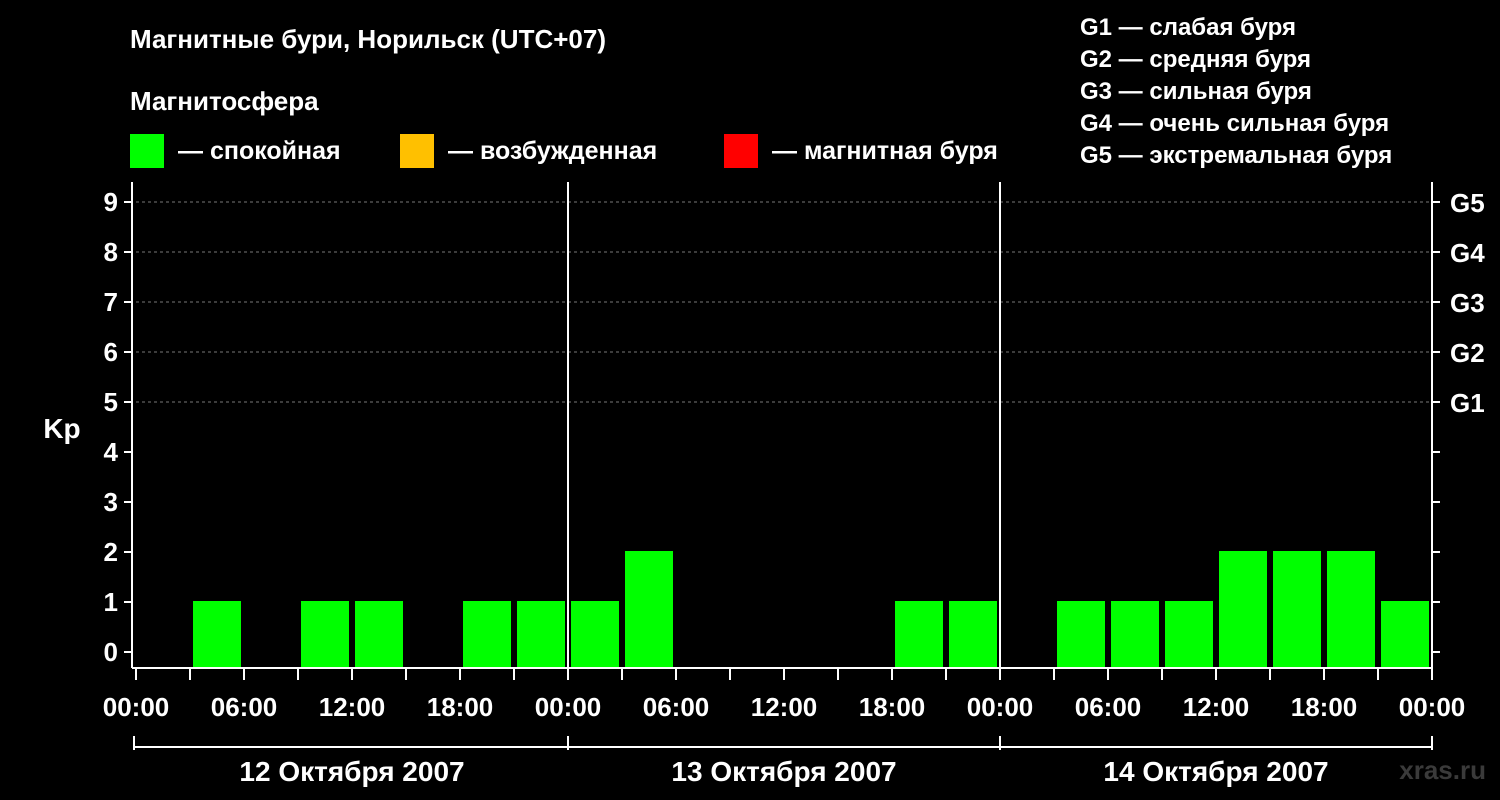 The height and width of the screenshot is (800, 1500). What do you see at coordinates (111, 602) in the screenshot?
I see `y-tick-label: 1` at bounding box center [111, 602].